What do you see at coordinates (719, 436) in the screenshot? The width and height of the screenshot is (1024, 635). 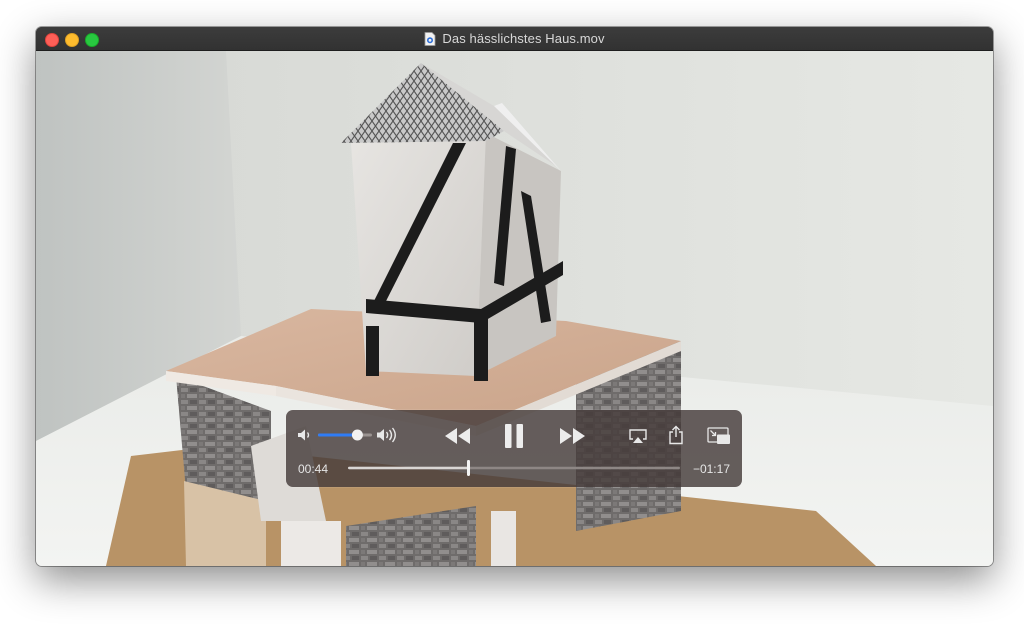 I see `picture-in-picture-icon` at bounding box center [719, 436].